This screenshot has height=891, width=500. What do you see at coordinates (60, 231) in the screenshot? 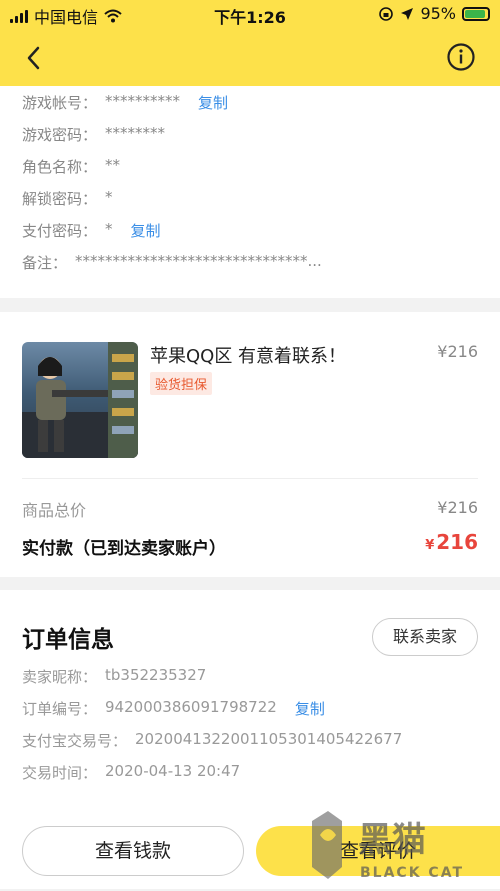
I see `row-label: 支付密码：` at bounding box center [60, 231].